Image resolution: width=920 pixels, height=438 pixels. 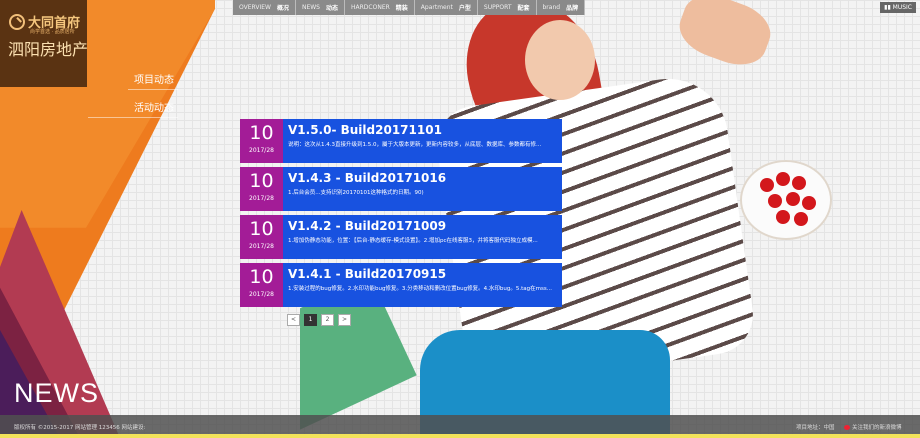 What do you see at coordinates (80, 428) in the screenshot?
I see `footer-copyright: 版权所有 ©2015-2017 网站管理 123456 网站建设:` at bounding box center [80, 428].